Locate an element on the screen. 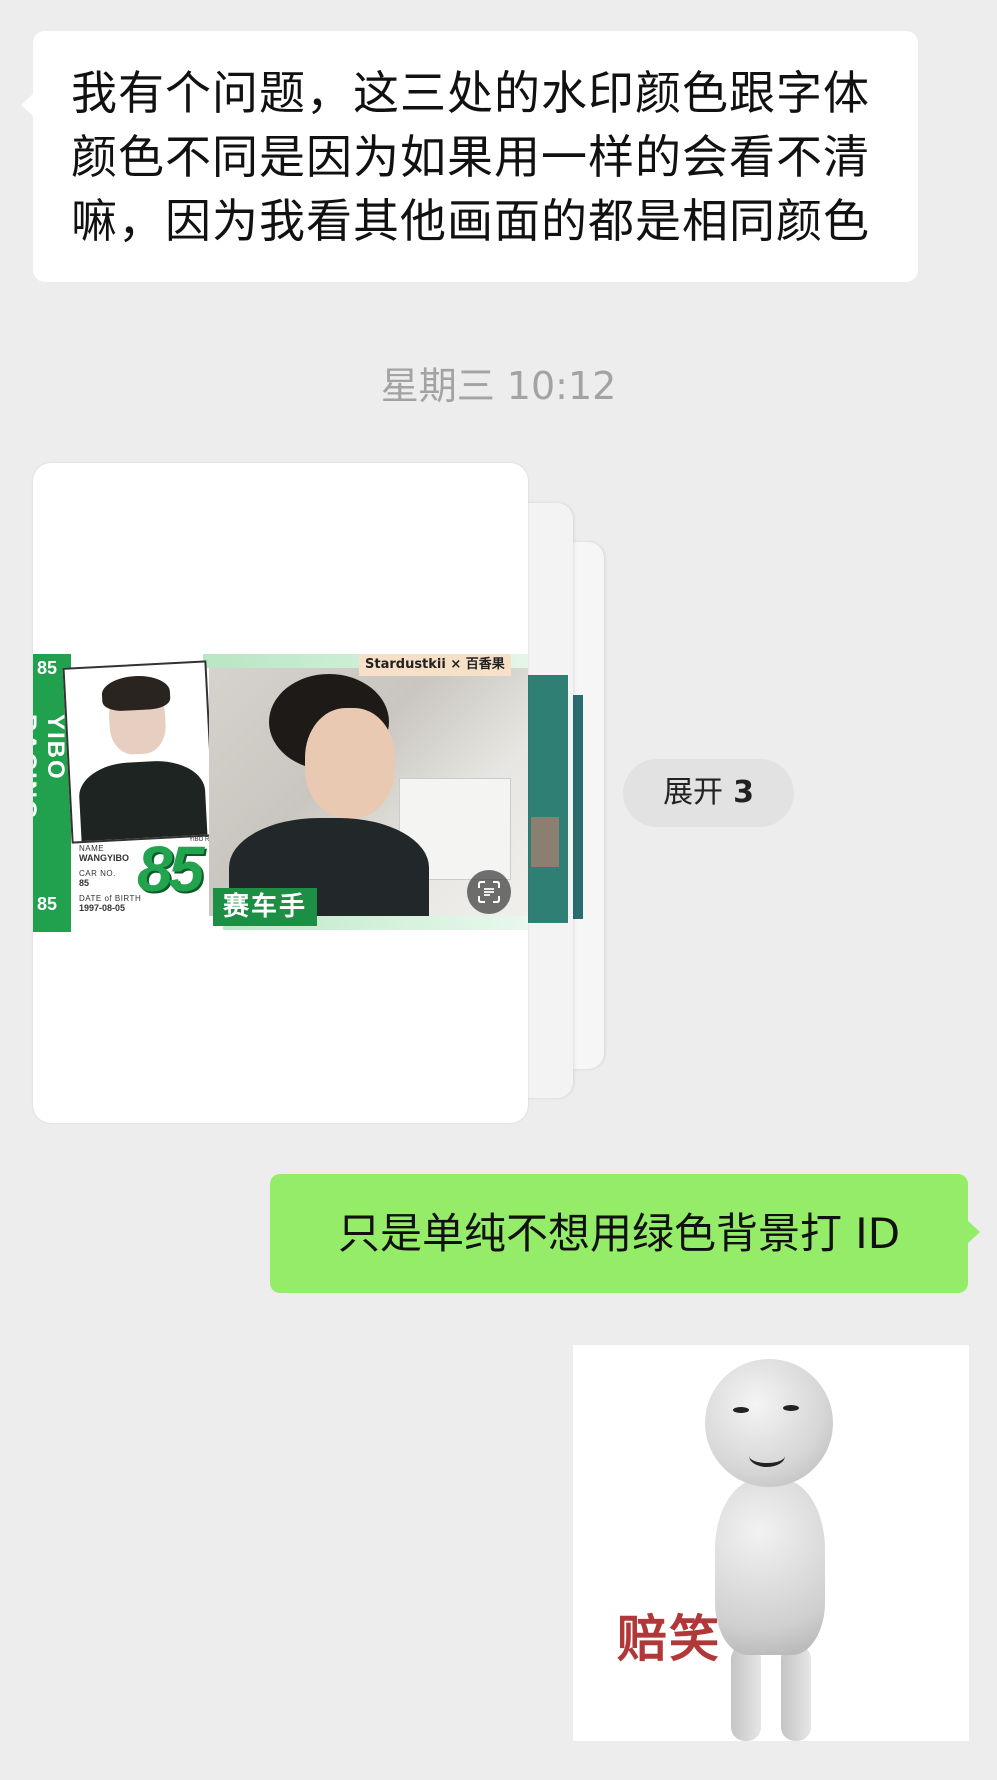  side-number-top: 85 is located at coordinates (47, 668).